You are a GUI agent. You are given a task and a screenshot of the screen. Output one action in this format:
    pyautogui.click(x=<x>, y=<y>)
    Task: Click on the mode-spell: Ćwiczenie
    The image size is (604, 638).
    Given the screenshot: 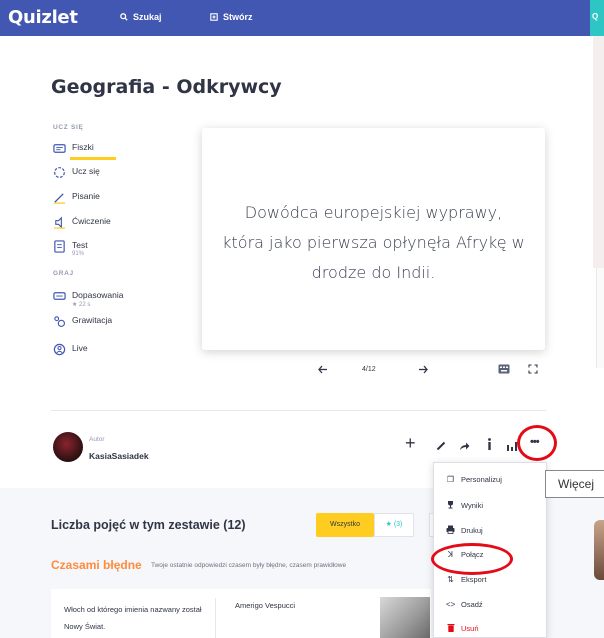 What is the action you would take?
    pyautogui.click(x=82, y=222)
    